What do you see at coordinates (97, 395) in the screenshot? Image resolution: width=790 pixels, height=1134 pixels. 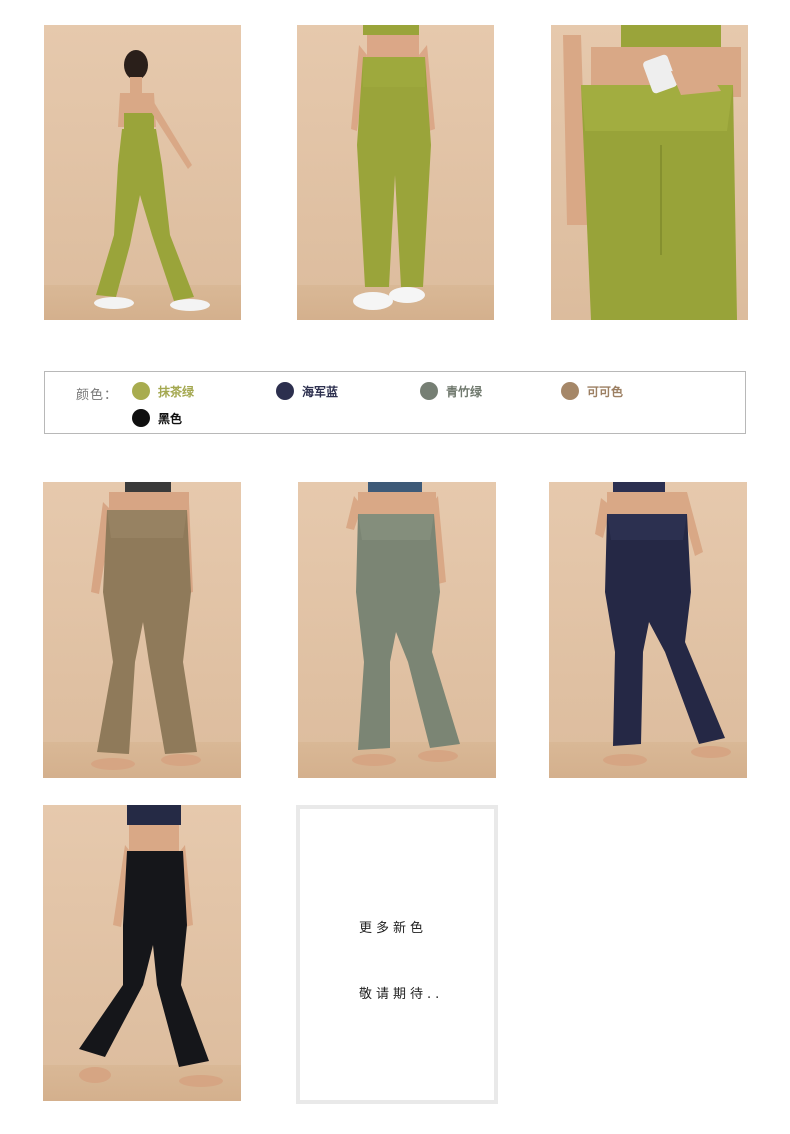 I see `color-label: 颜色：` at bounding box center [97, 395].